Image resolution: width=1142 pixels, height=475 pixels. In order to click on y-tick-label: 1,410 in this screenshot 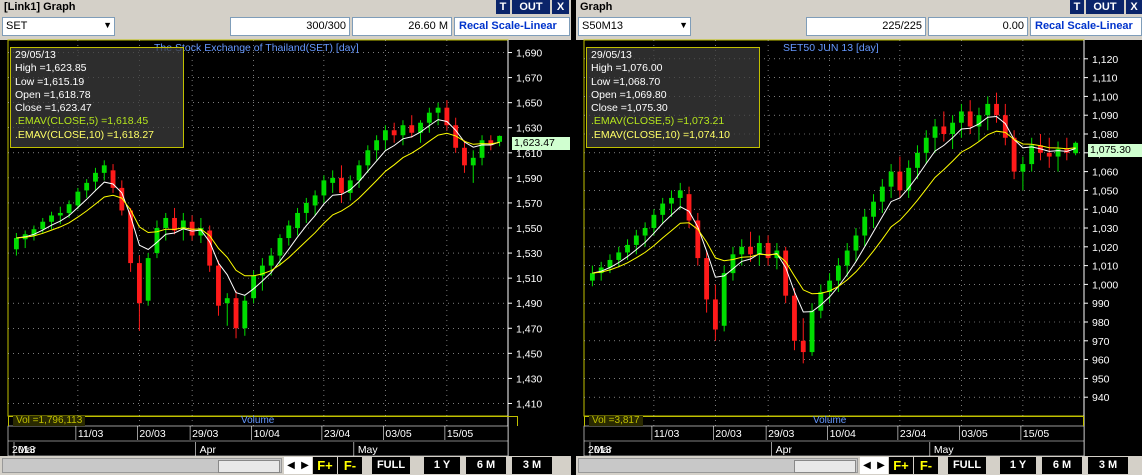, I will do `click(529, 404)`.